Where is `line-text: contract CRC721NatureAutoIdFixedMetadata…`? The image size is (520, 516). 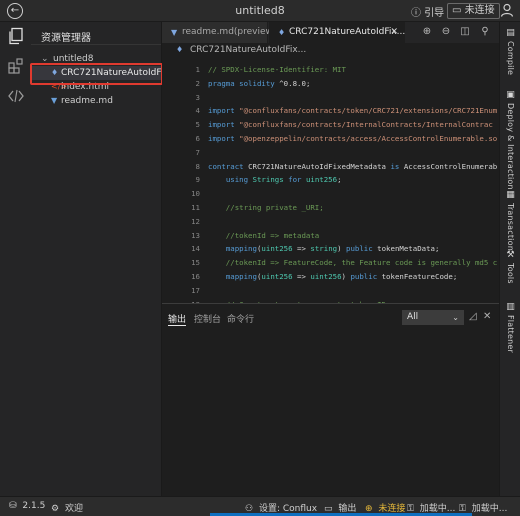
line-text: contract CRC721NatureAutoIdFixedMetadata… is located at coordinates (353, 166).